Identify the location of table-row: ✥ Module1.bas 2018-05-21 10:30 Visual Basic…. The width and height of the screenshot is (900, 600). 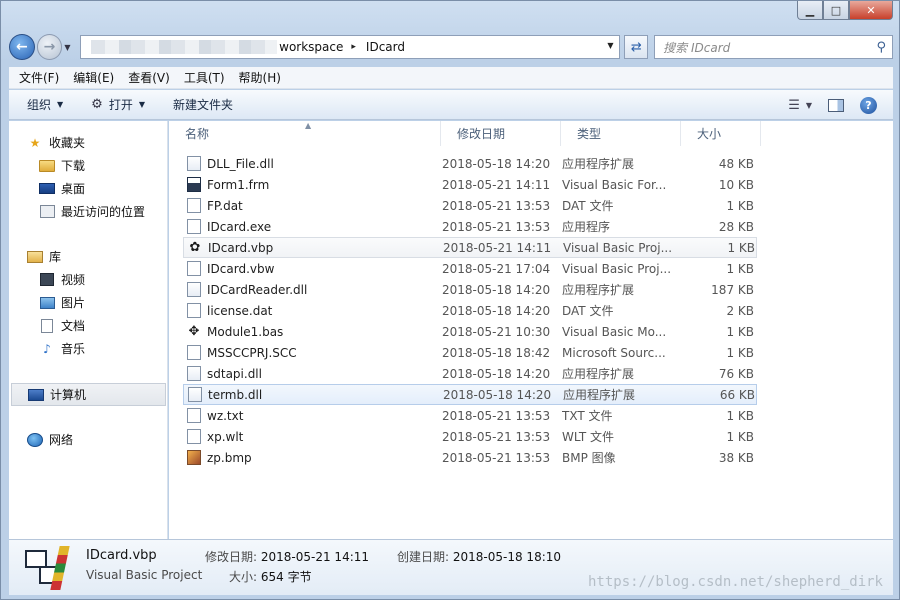
(470, 331).